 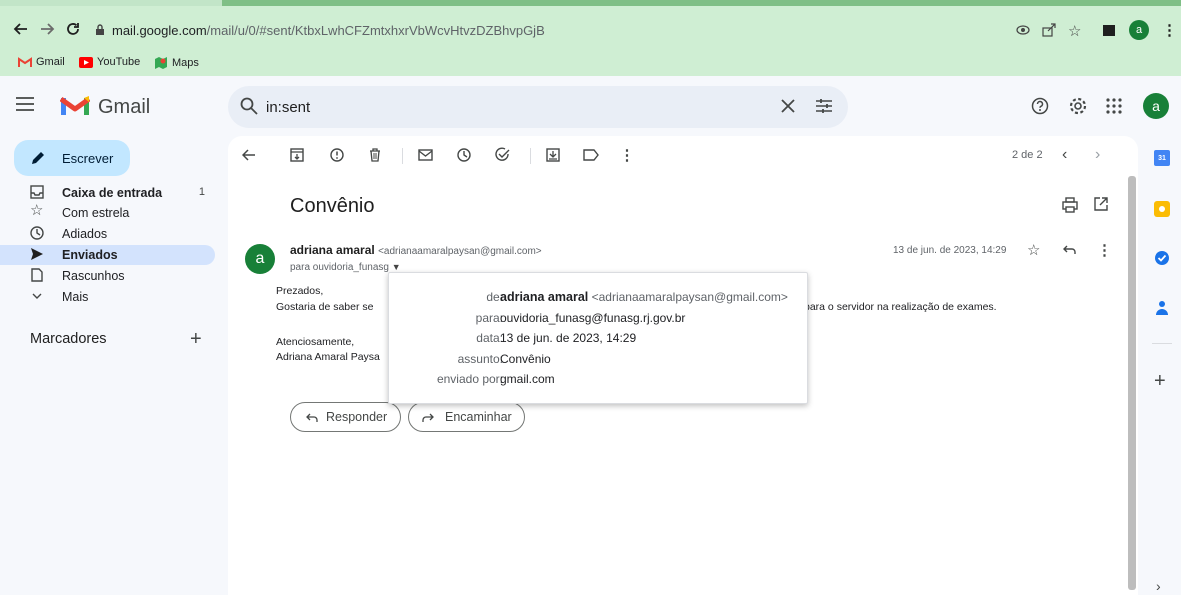 What do you see at coordinates (90, 255) in the screenshot?
I see `sidebar-item-label: Enviados` at bounding box center [90, 255].